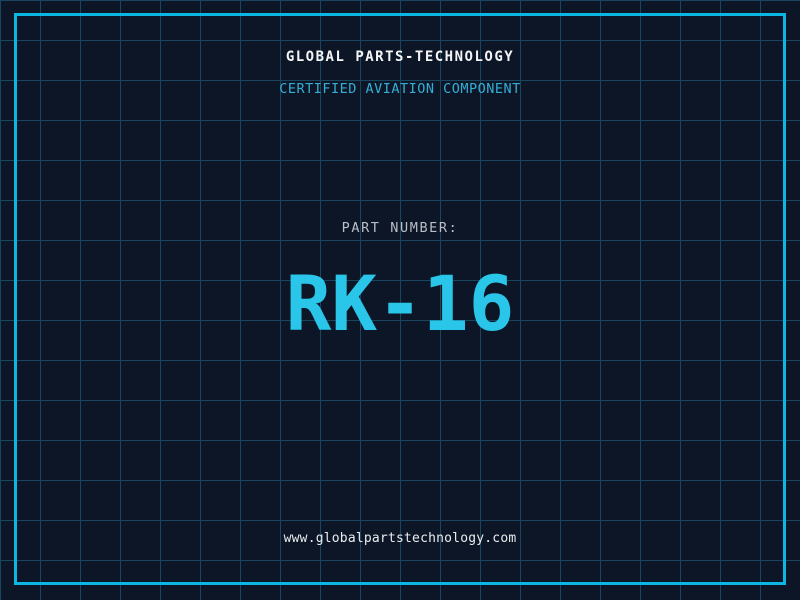 The image size is (800, 600). Describe the element at coordinates (400, 57) in the screenshot. I see `company-name: GLOBAL PARTS-TECHNOLOGY` at that location.